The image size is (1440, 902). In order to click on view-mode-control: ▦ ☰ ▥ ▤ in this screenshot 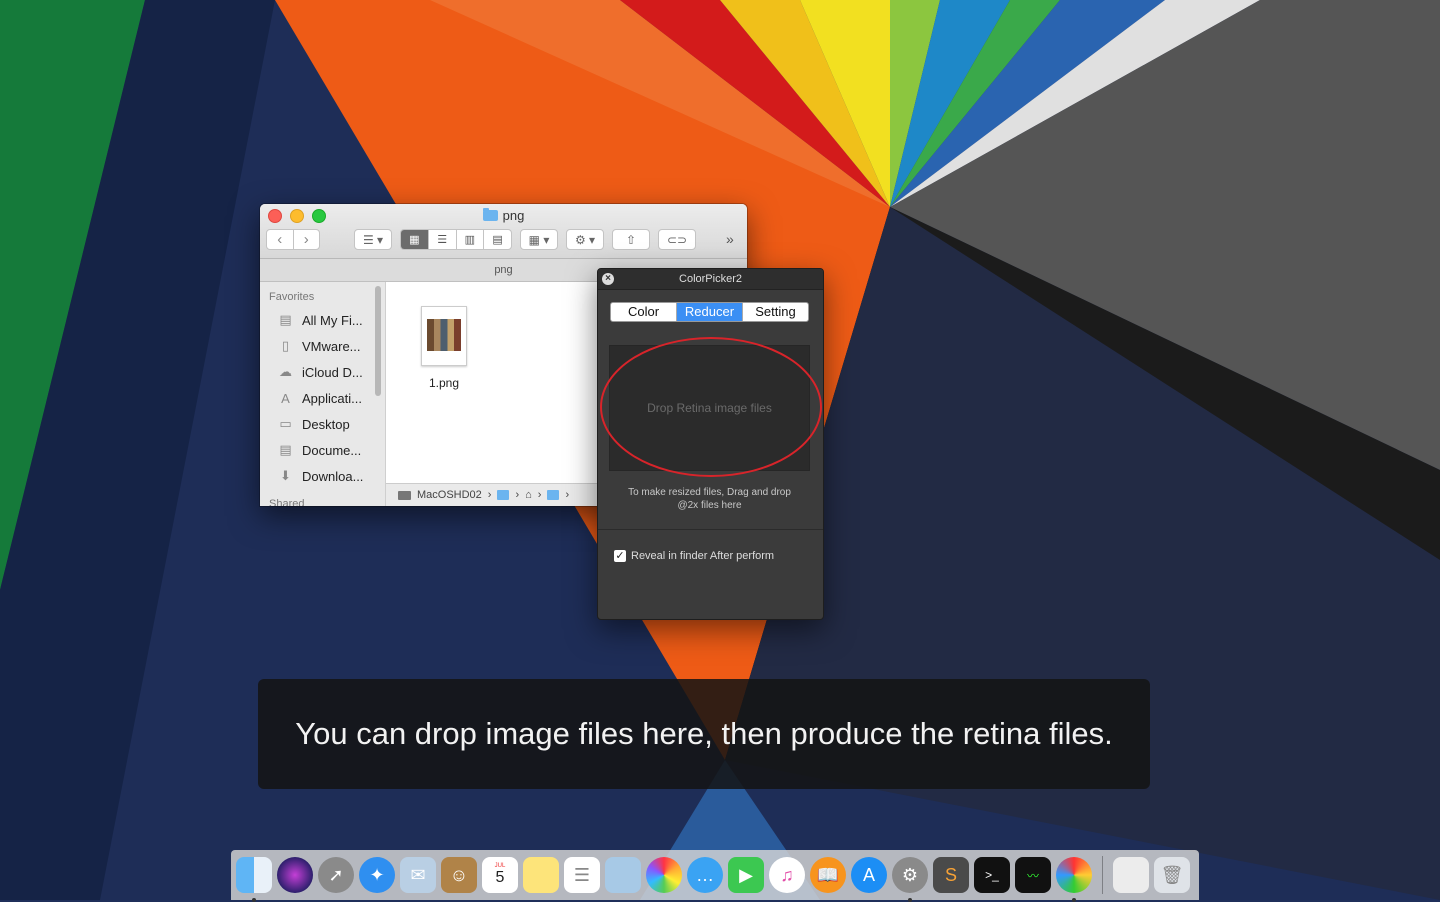, I will do `click(456, 239)`.